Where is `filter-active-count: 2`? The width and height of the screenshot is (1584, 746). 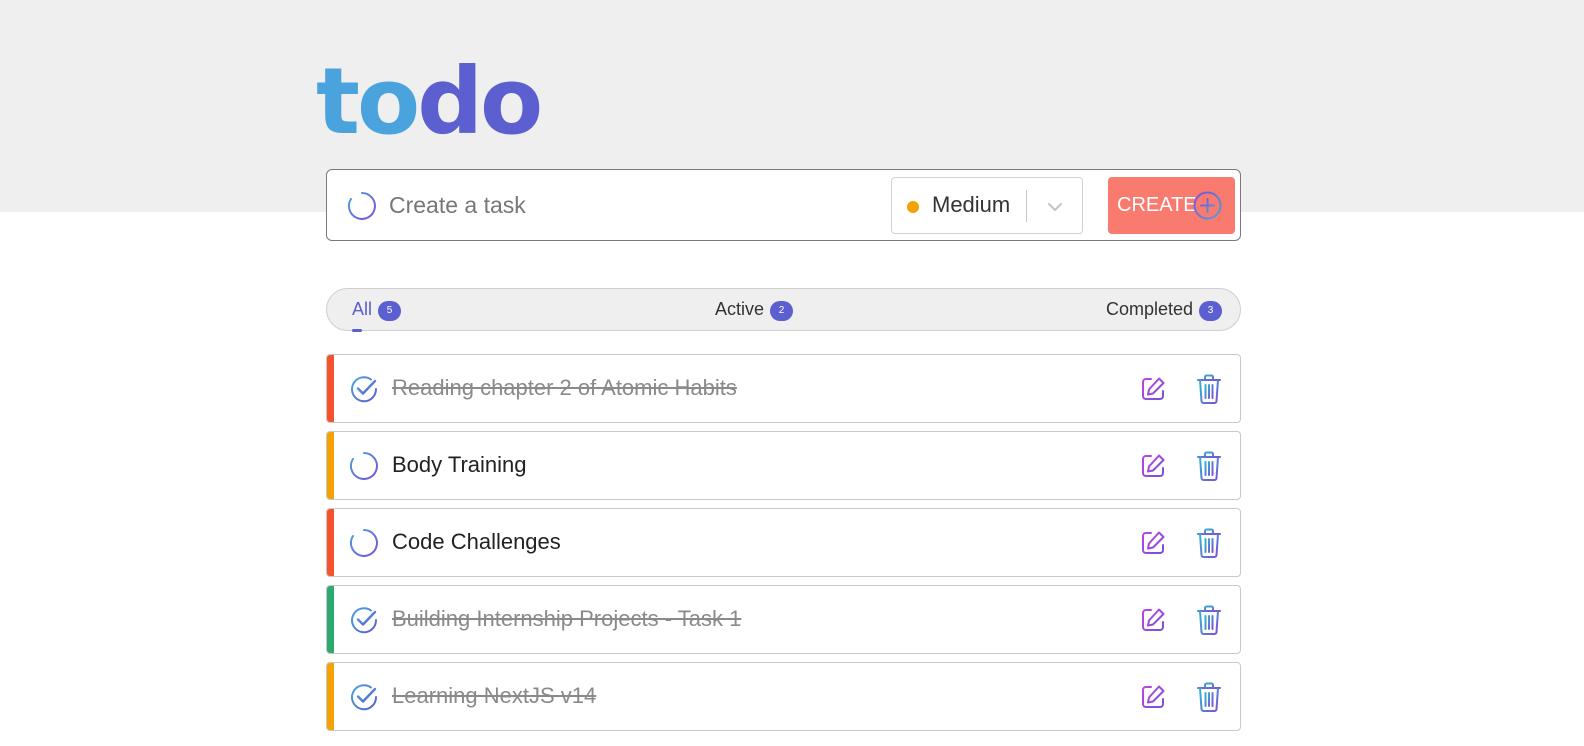 filter-active-count: 2 is located at coordinates (782, 311).